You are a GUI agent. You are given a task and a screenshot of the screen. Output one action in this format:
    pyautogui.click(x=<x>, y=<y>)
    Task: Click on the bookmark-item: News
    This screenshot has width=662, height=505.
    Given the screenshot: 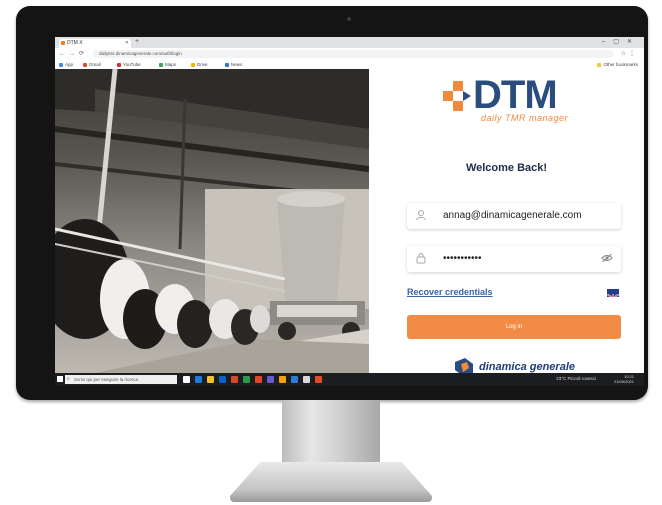 What is the action you would take?
    pyautogui.click(x=233, y=64)
    